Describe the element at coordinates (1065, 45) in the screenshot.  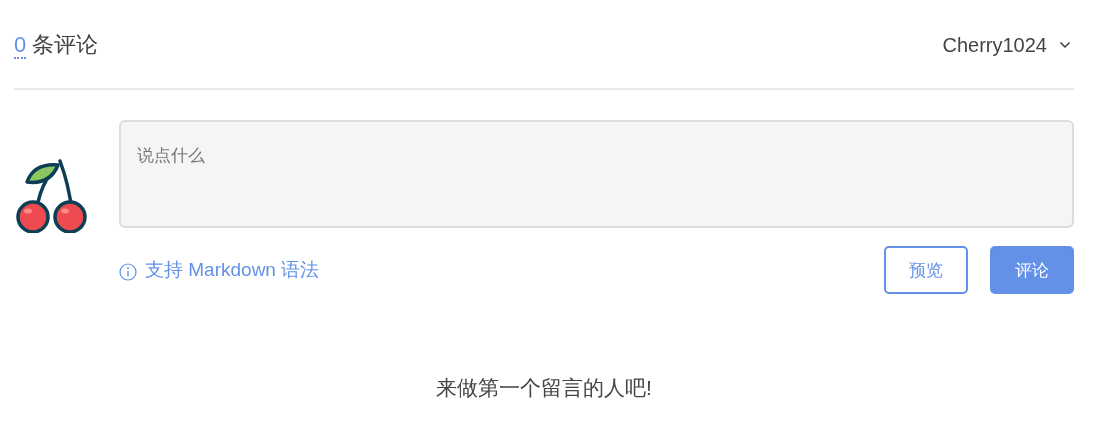
I see `caret-icon` at that location.